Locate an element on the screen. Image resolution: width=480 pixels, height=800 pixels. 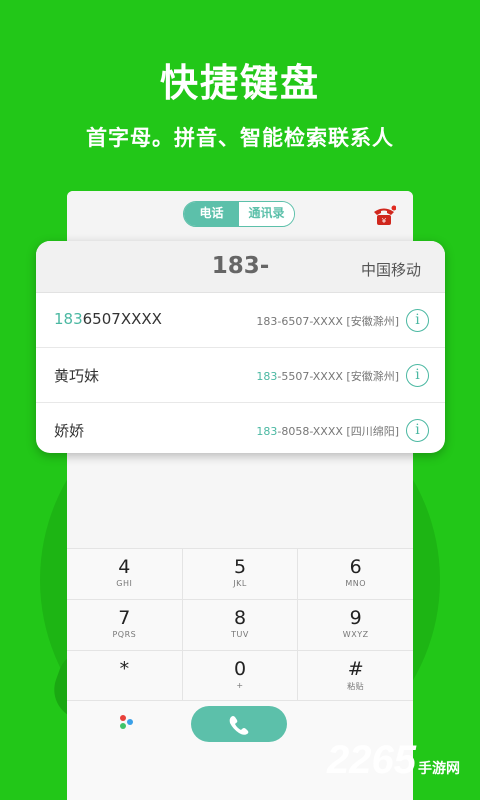
keypad-row: * 0 + # 粘贴 is located at coordinates (240, 675).